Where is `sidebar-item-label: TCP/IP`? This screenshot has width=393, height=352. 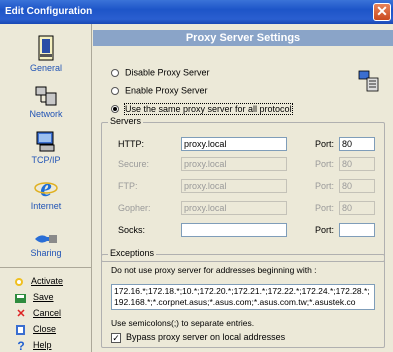
sidebar-item-label: TCP/IP is located at coordinates (46, 160).